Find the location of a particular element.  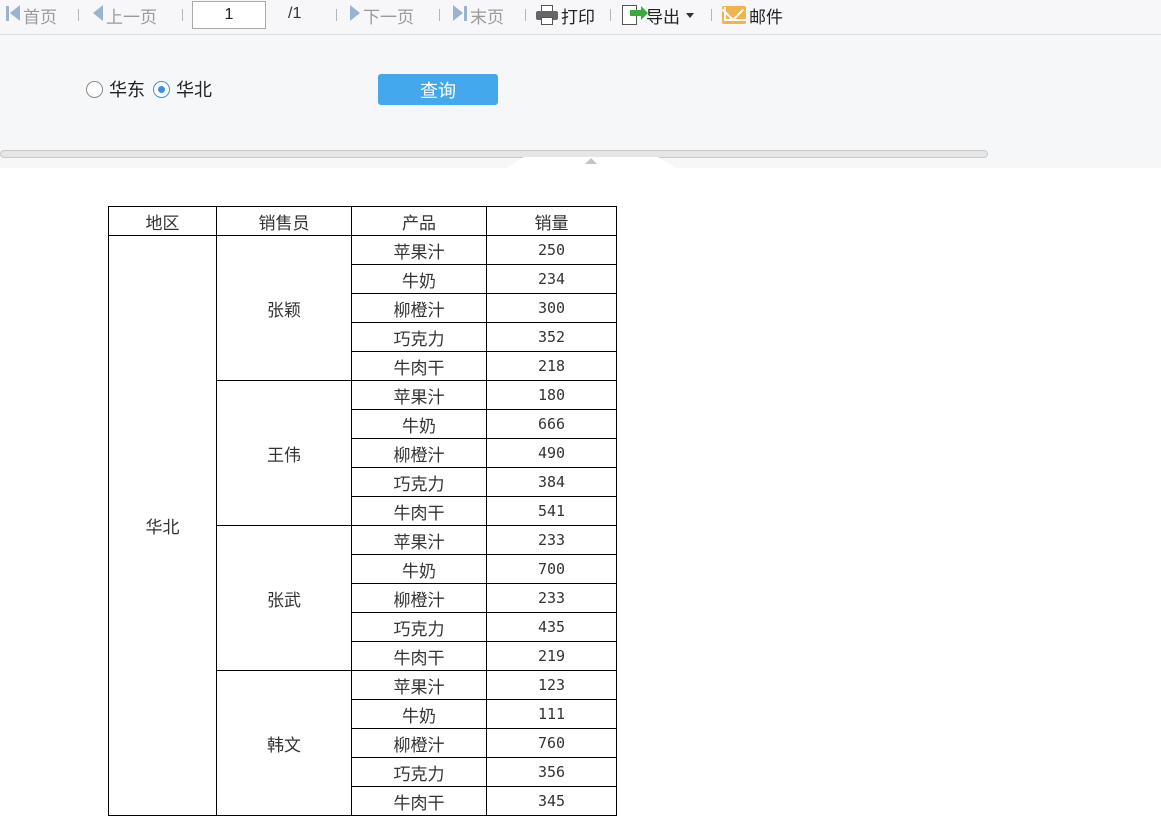

collapse-panel-handle is located at coordinates (591, 162).